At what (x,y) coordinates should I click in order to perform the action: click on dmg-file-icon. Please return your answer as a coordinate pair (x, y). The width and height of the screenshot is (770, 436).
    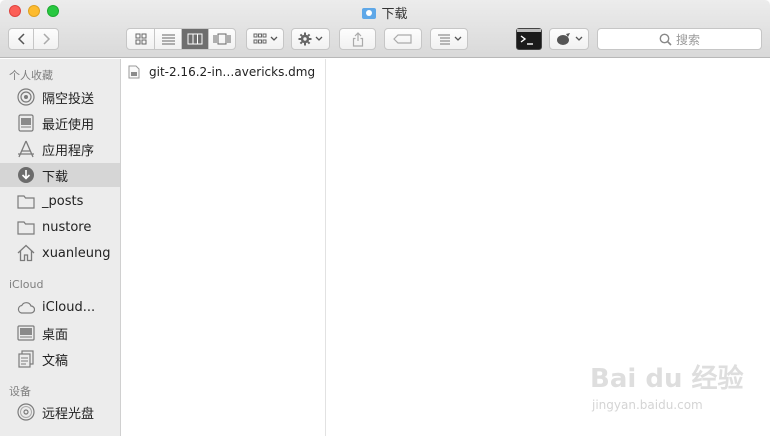
    Looking at the image, I should click on (134, 72).